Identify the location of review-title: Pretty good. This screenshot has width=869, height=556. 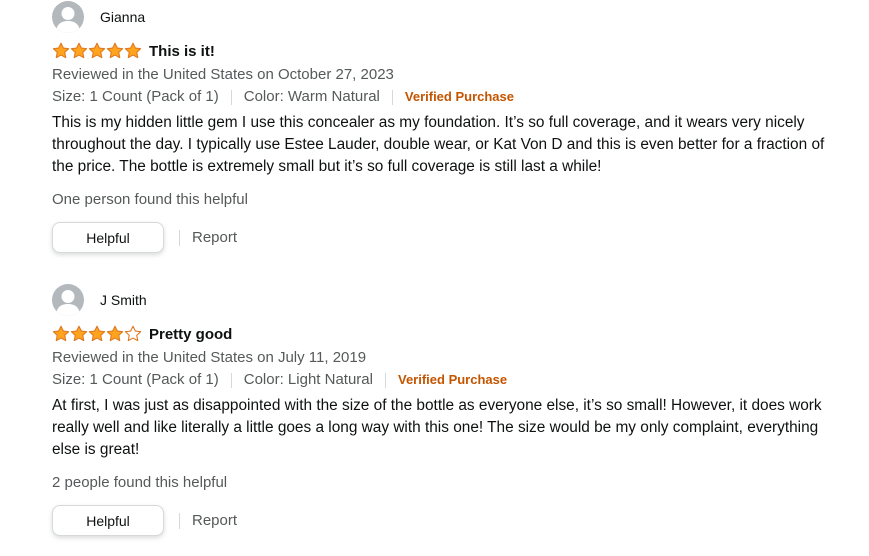
(190, 334).